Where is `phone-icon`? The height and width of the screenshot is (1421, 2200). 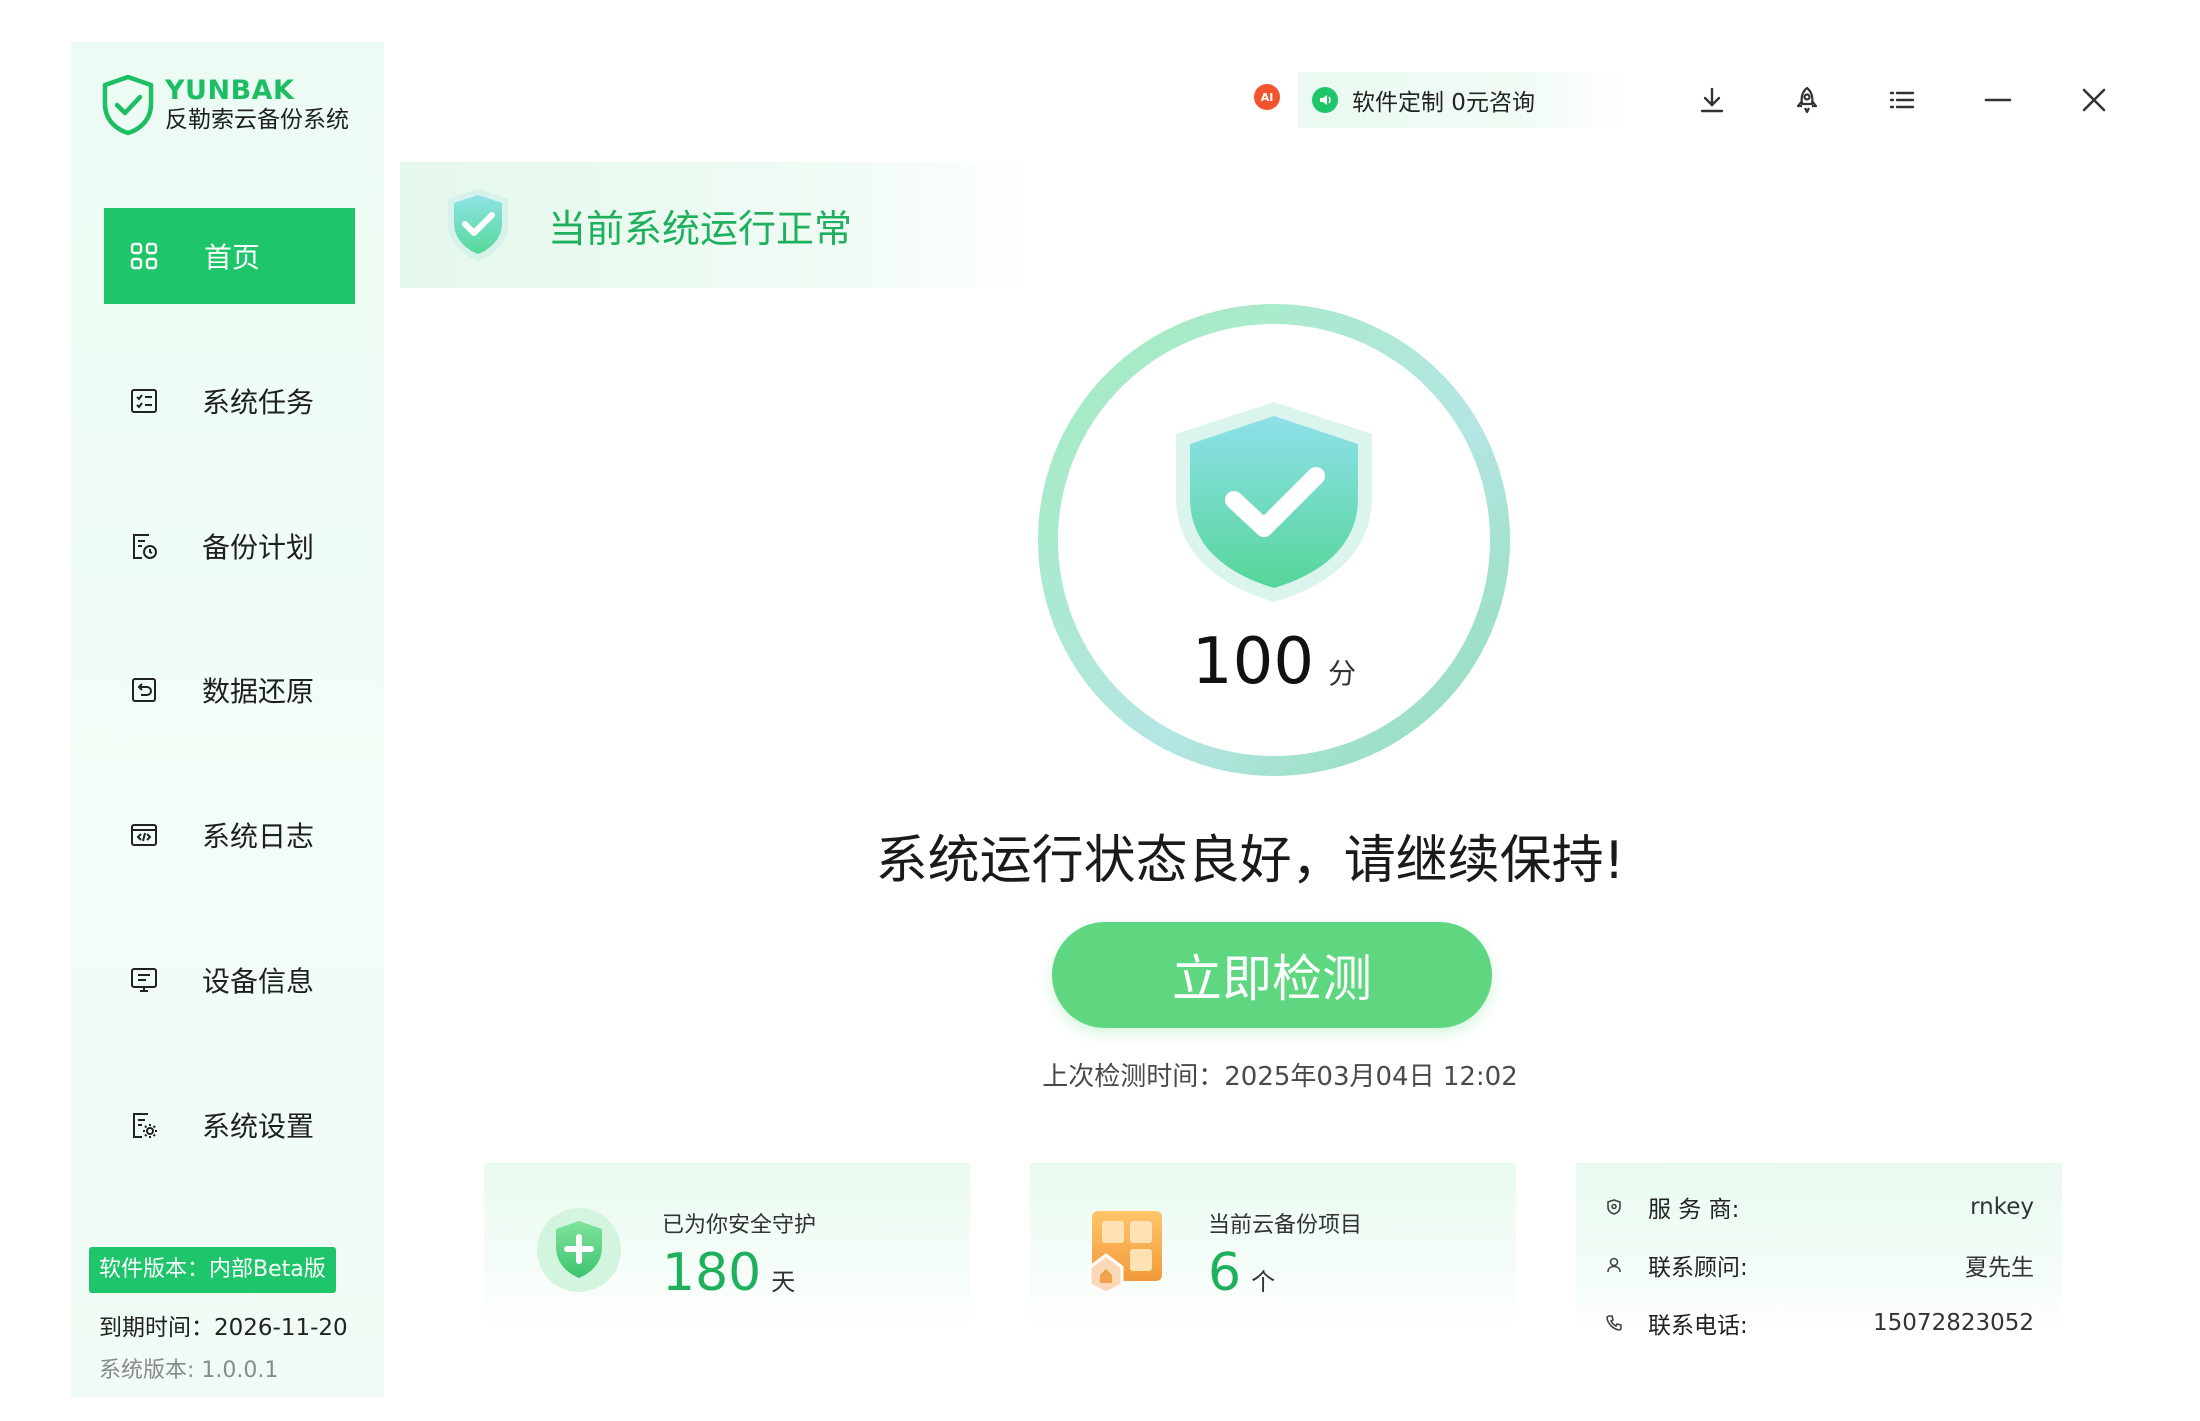 phone-icon is located at coordinates (1614, 1323).